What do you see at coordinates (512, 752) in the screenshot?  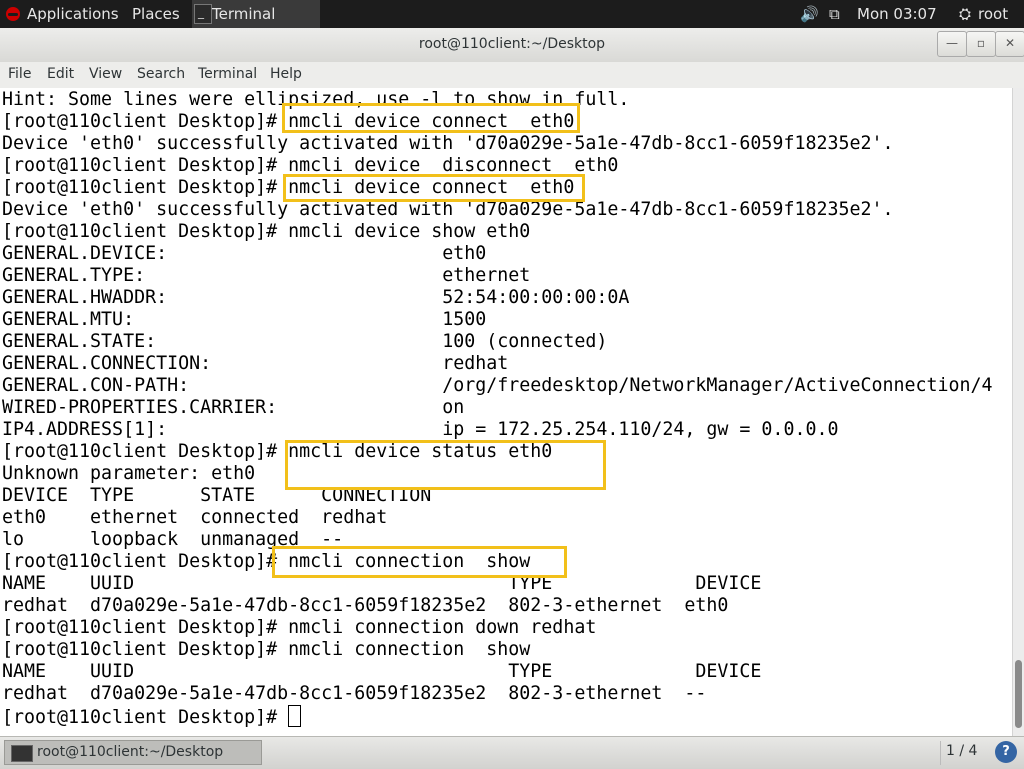 I see `bottom-taskbar: root@110client:~/Desktop 1 / 4 ?` at bounding box center [512, 752].